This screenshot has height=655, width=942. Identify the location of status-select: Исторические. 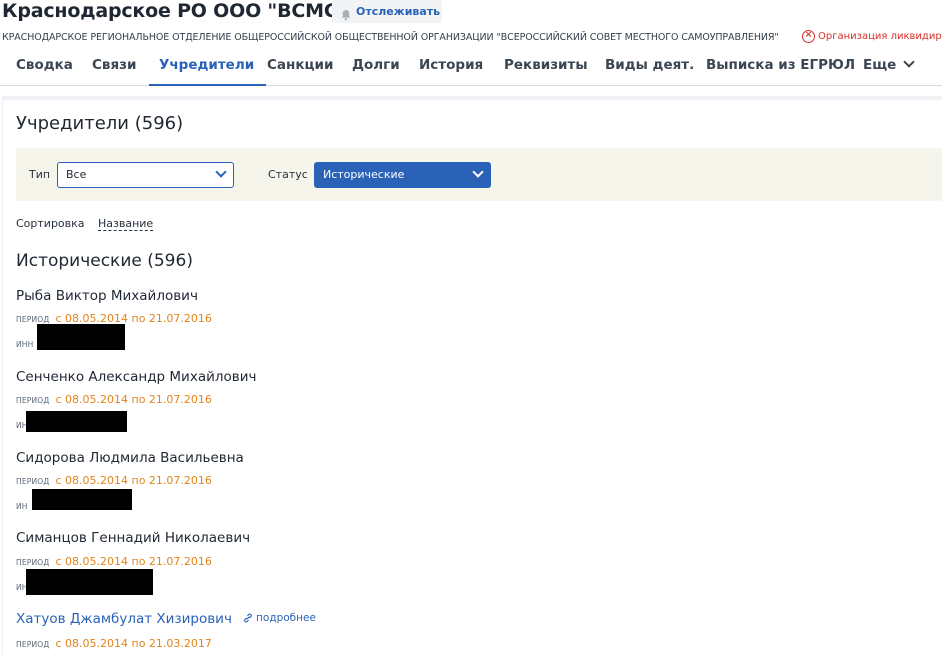
(402, 175).